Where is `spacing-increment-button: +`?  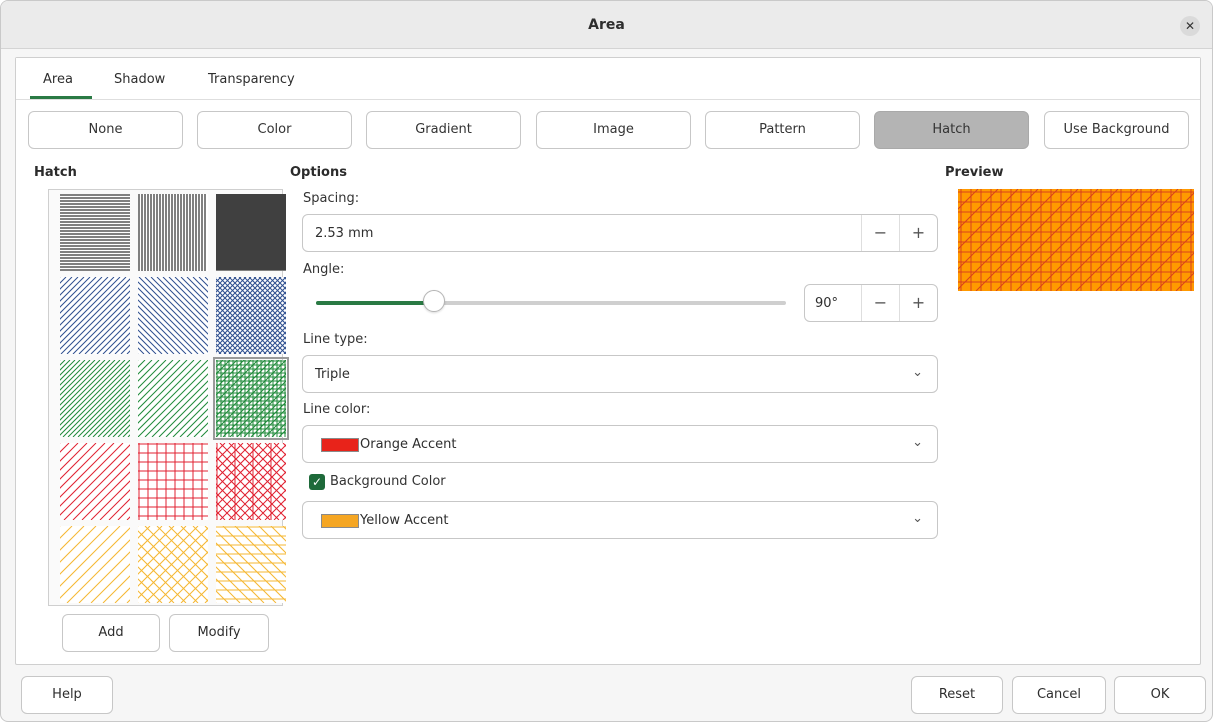
spacing-increment-button: + is located at coordinates (918, 233).